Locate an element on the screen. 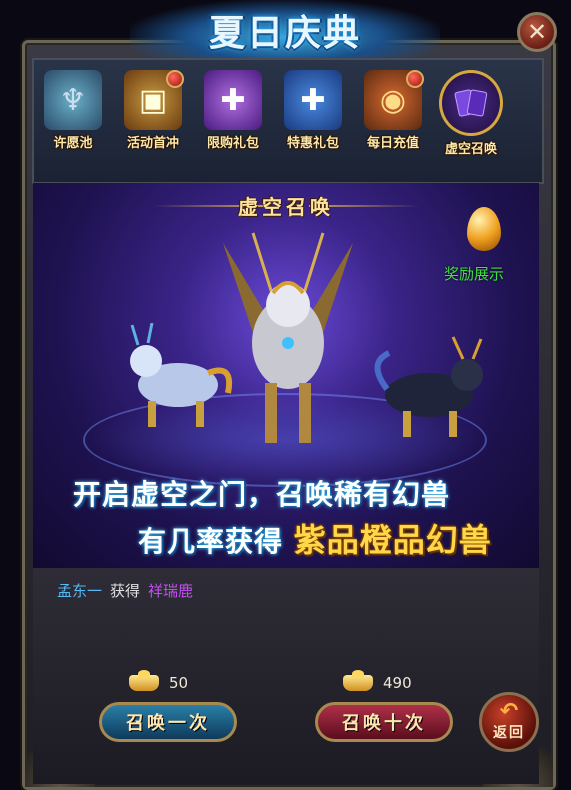 This screenshot has width=571, height=790. title-banner: 夏日庆典 is located at coordinates (285, 31).